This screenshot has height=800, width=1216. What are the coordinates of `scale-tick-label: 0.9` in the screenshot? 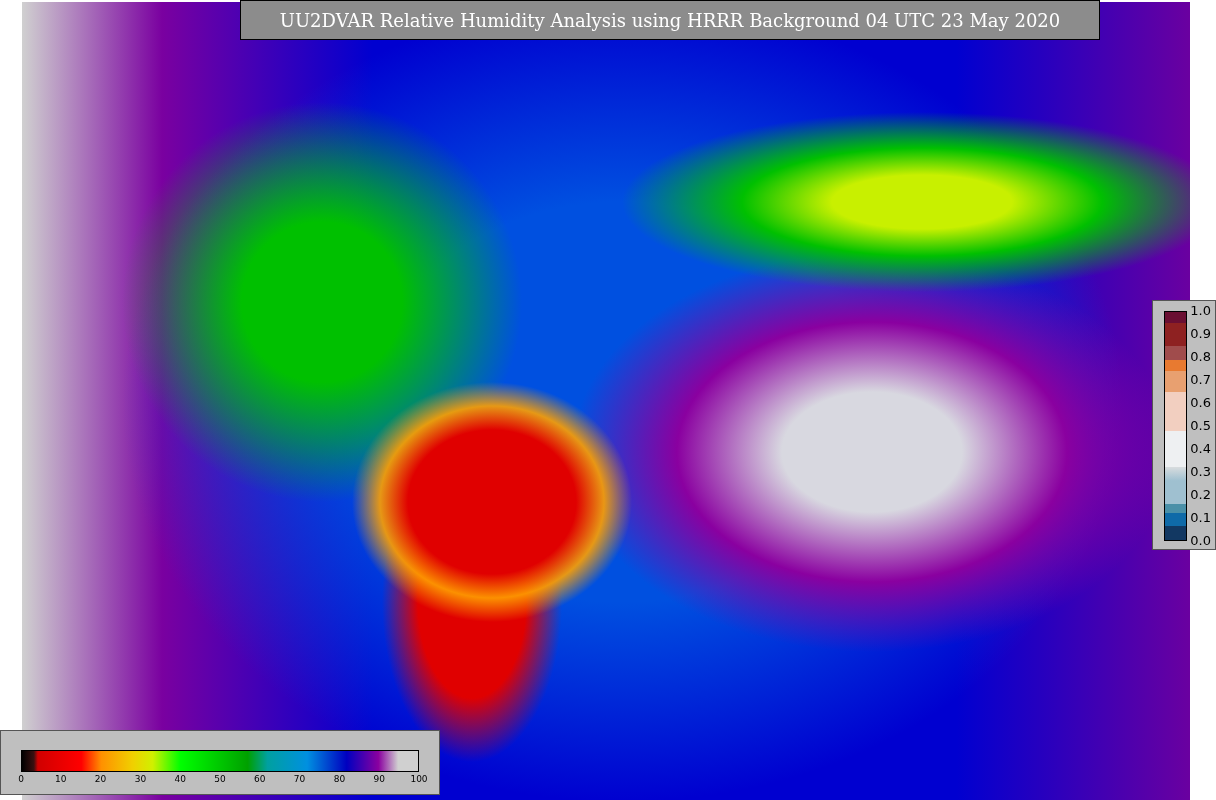 It's located at (1200, 334).